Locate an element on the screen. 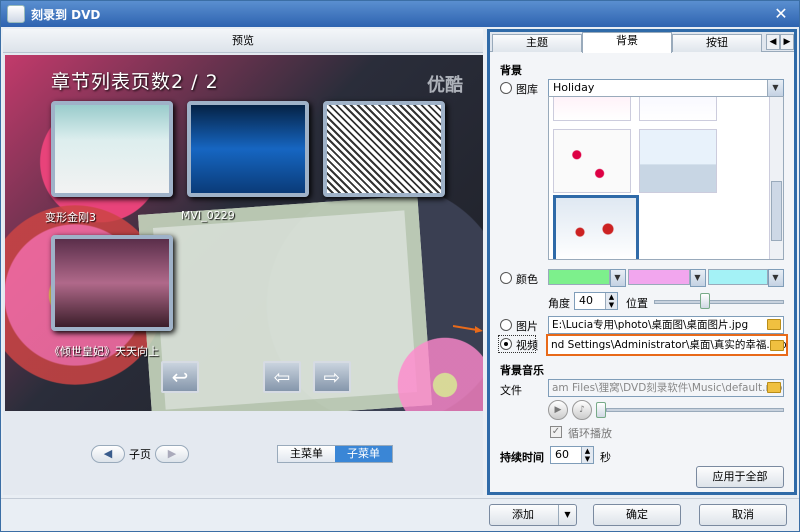 The image size is (800, 532). video-label: 视频 is located at coordinates (527, 345).